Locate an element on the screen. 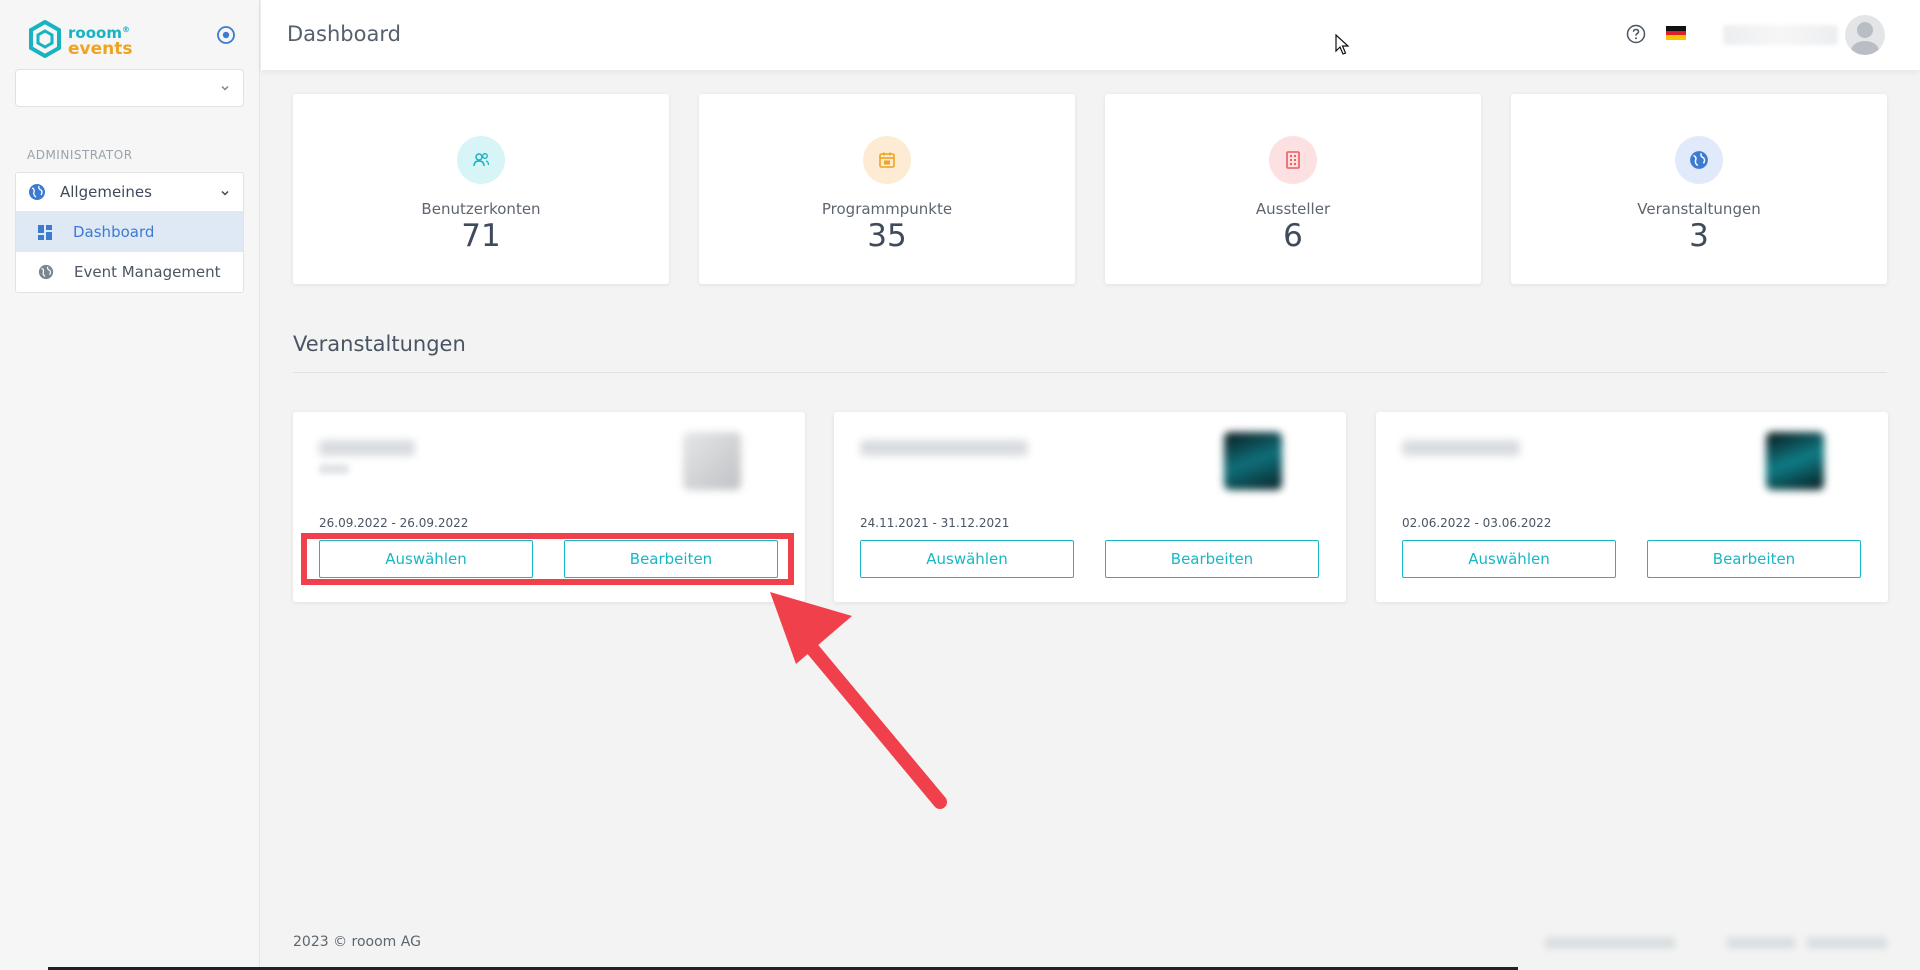  mouse-cursor-icon is located at coordinates (1342, 44).